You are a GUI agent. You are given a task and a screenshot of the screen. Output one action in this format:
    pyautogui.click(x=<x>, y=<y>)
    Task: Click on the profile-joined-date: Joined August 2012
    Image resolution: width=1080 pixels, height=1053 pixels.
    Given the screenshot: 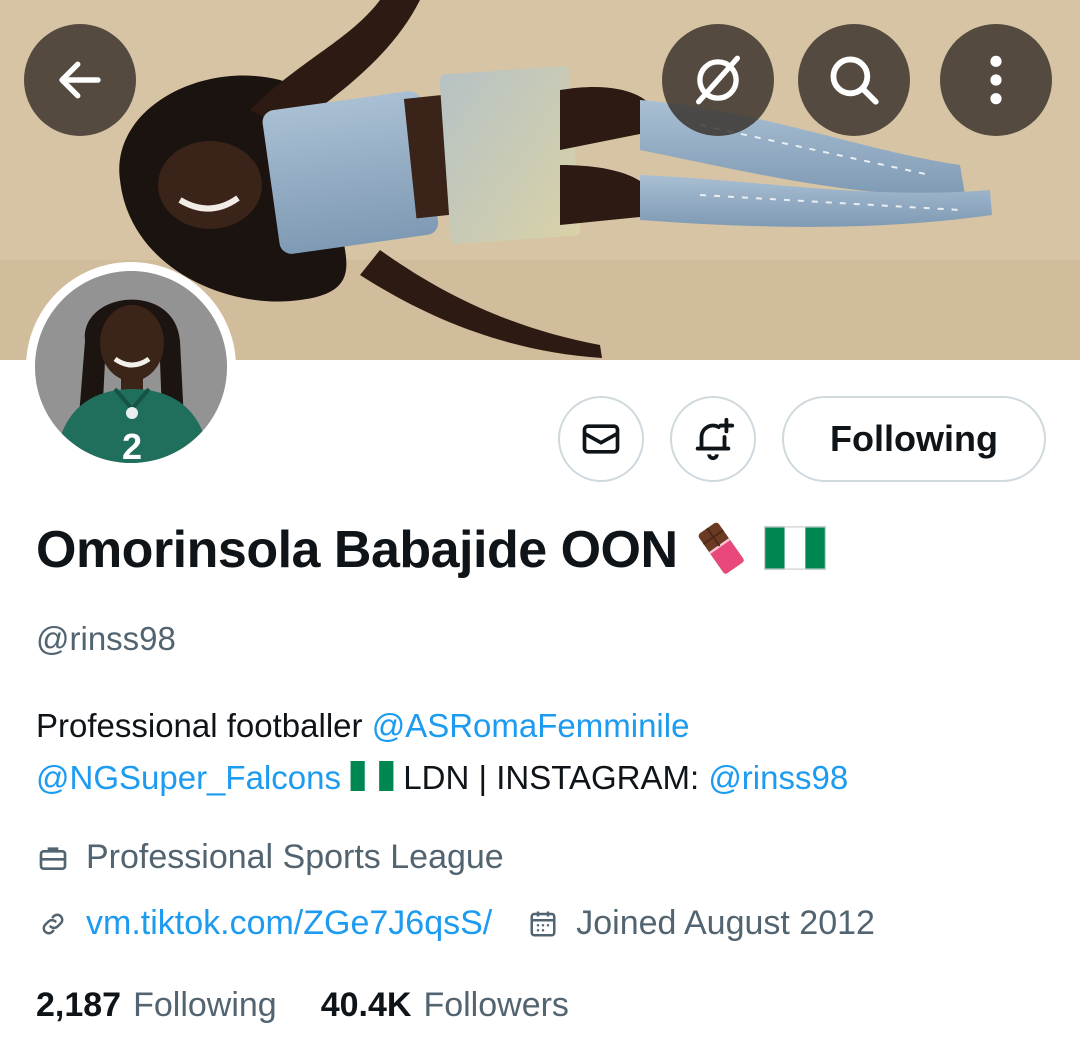 What is the action you would take?
    pyautogui.click(x=725, y=923)
    